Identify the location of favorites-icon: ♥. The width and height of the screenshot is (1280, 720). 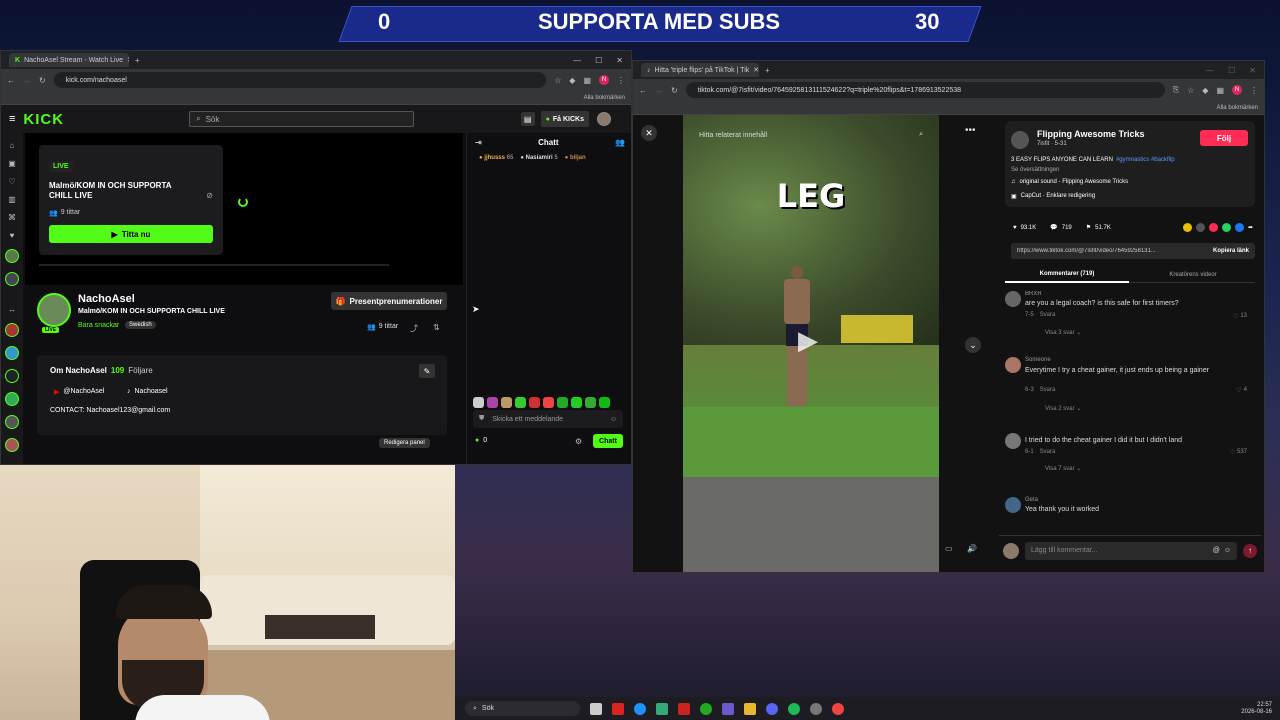
(12, 235).